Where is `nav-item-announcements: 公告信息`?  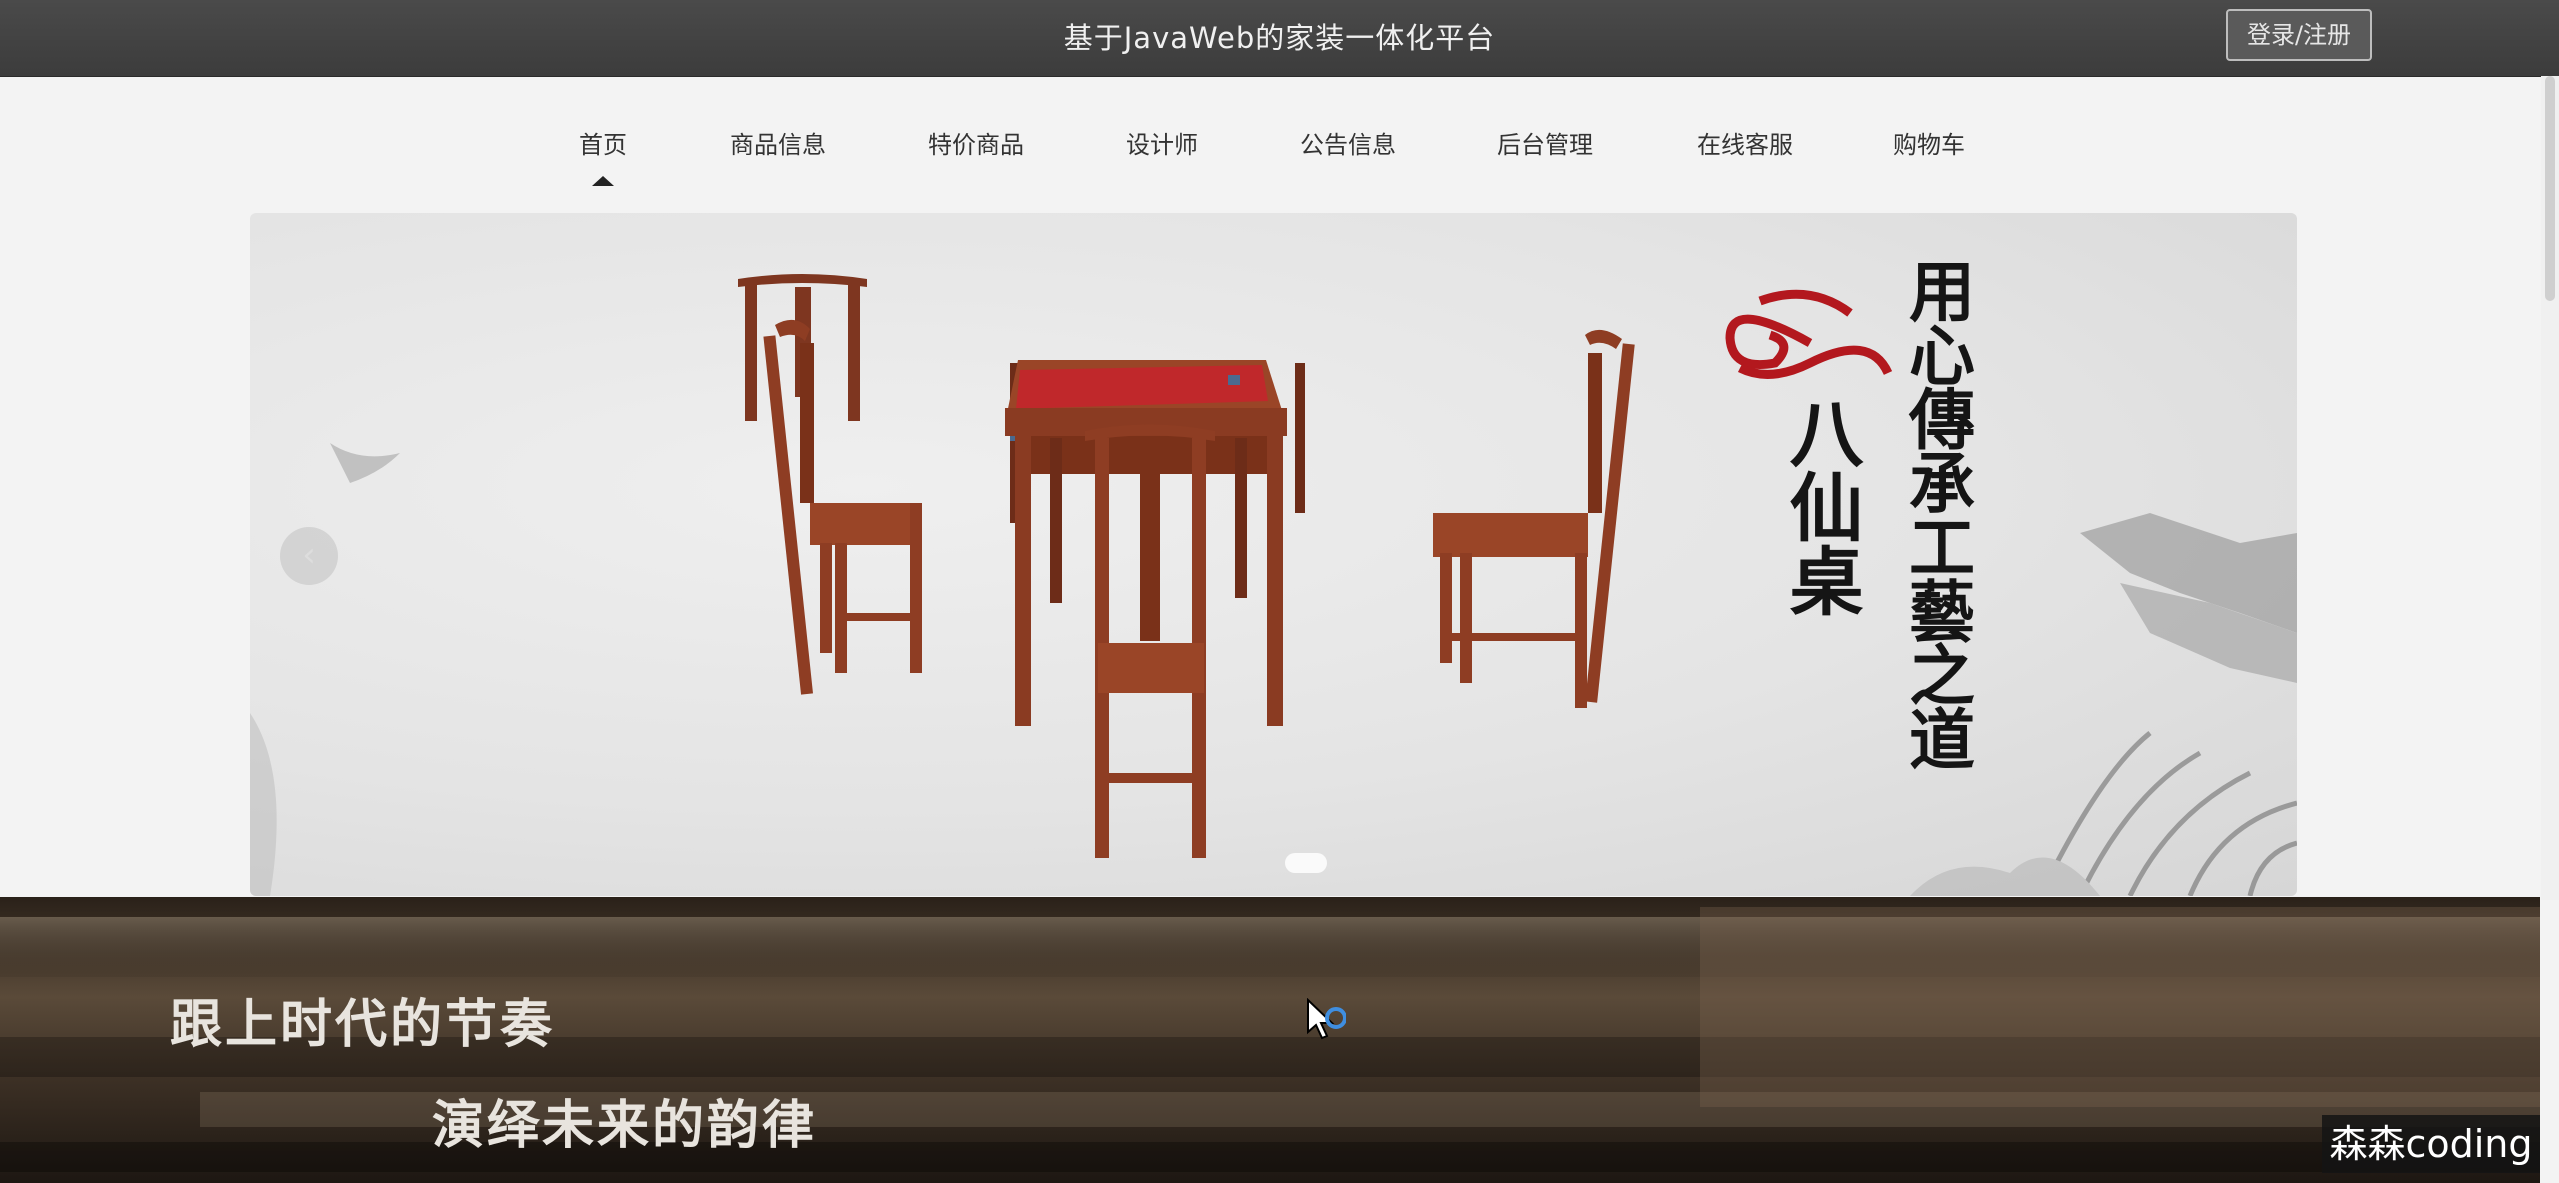
nav-item-announcements: 公告信息 is located at coordinates (1348, 145).